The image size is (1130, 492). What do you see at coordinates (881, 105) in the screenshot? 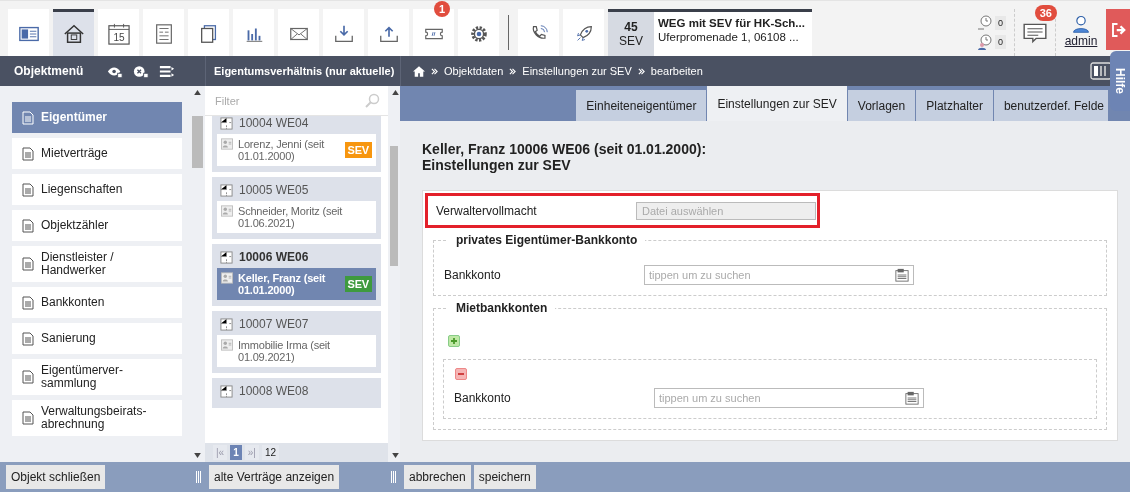
I see `tab: Vorlagen` at bounding box center [881, 105].